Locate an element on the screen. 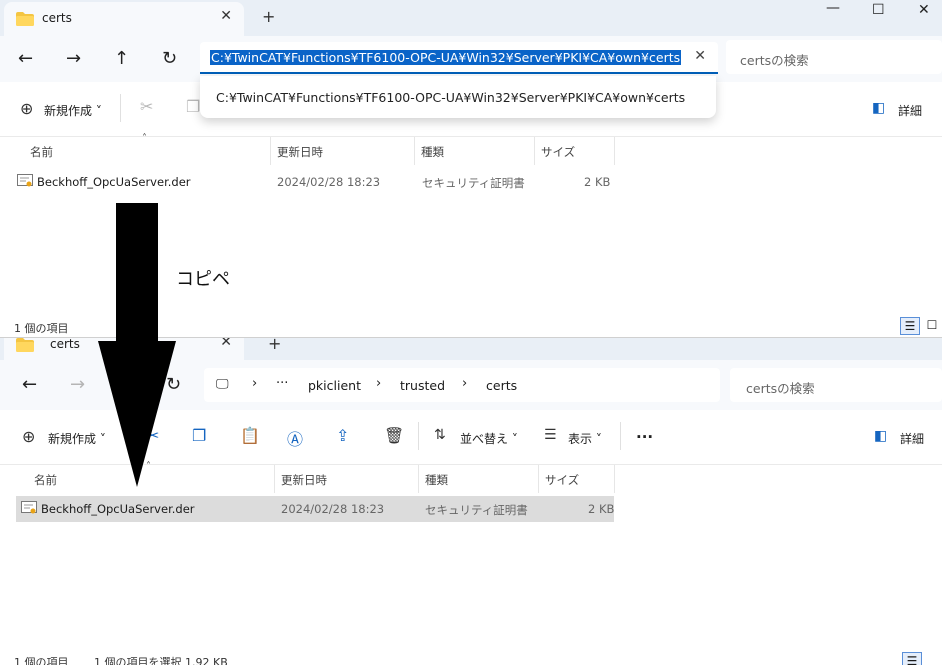 The width and height of the screenshot is (942, 665). sort-label: 並べ替え is located at coordinates (484, 439).